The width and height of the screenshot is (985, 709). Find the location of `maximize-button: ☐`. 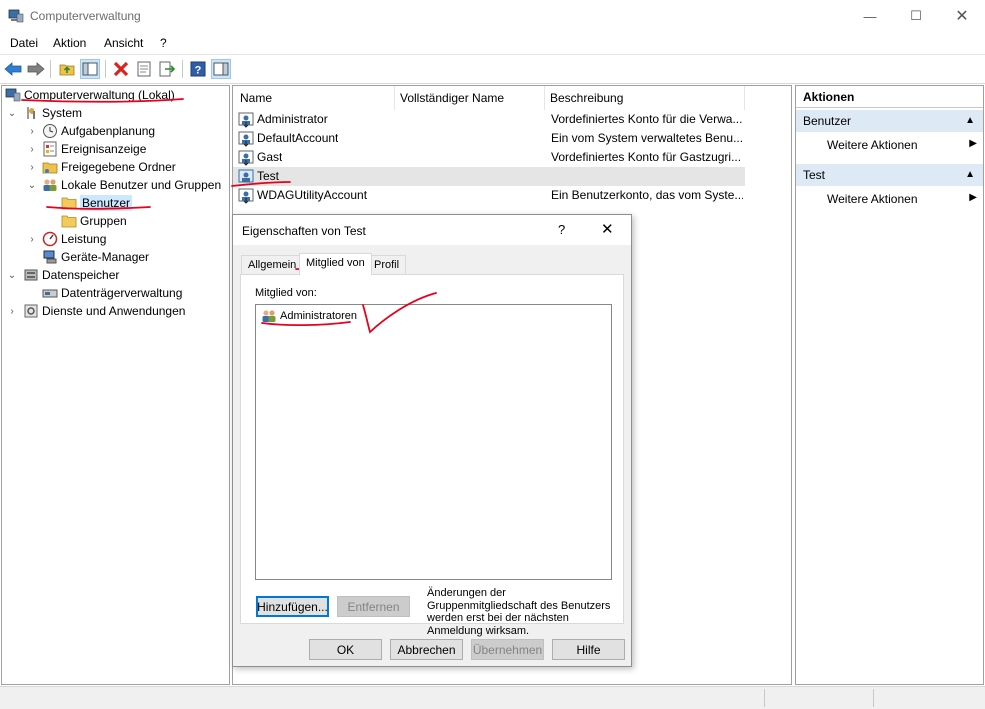

maximize-button: ☐ is located at coordinates (916, 16).